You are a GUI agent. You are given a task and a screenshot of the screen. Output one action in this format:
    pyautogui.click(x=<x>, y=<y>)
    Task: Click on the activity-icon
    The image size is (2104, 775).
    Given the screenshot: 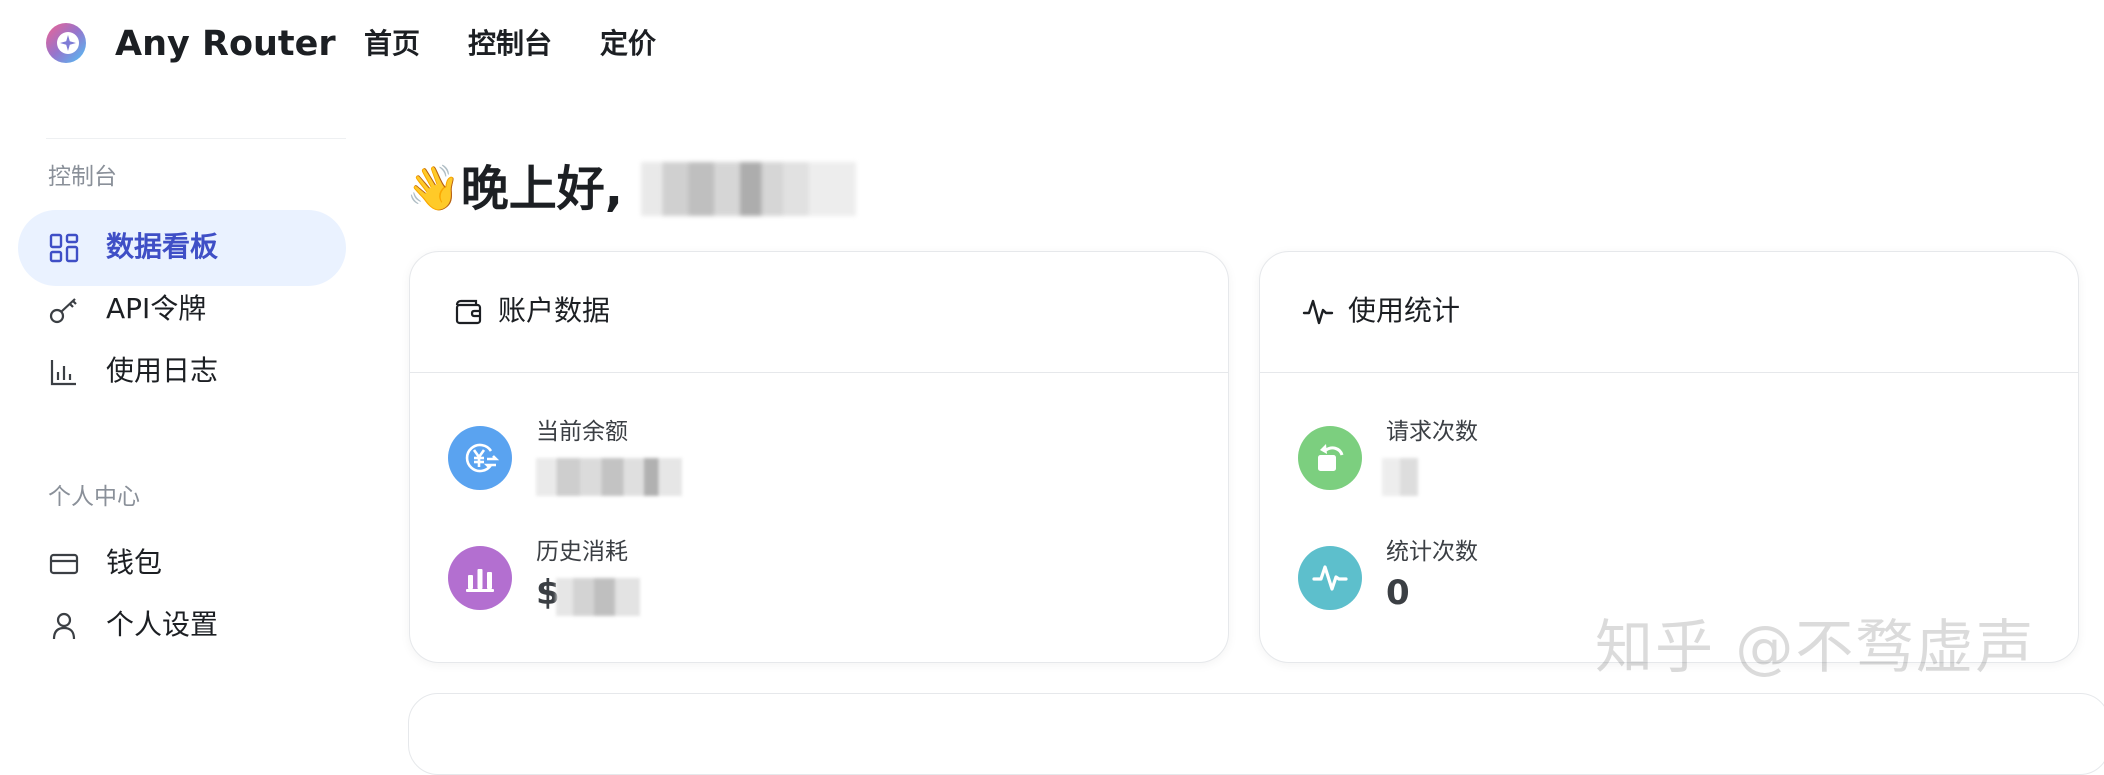 What is the action you would take?
    pyautogui.click(x=1318, y=312)
    